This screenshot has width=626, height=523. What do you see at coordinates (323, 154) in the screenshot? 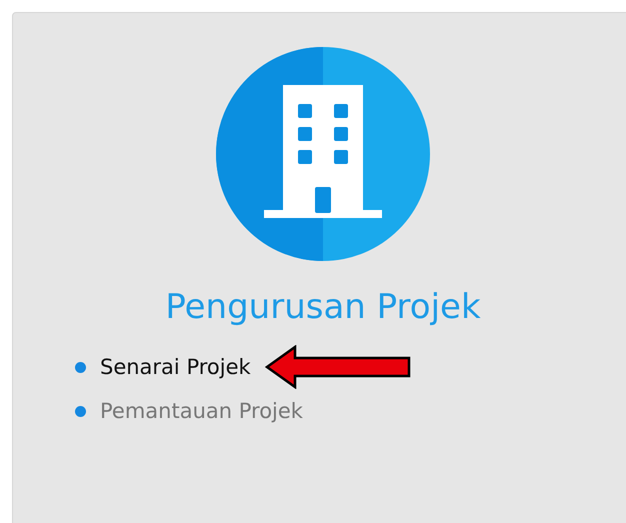
I see `building-icon` at bounding box center [323, 154].